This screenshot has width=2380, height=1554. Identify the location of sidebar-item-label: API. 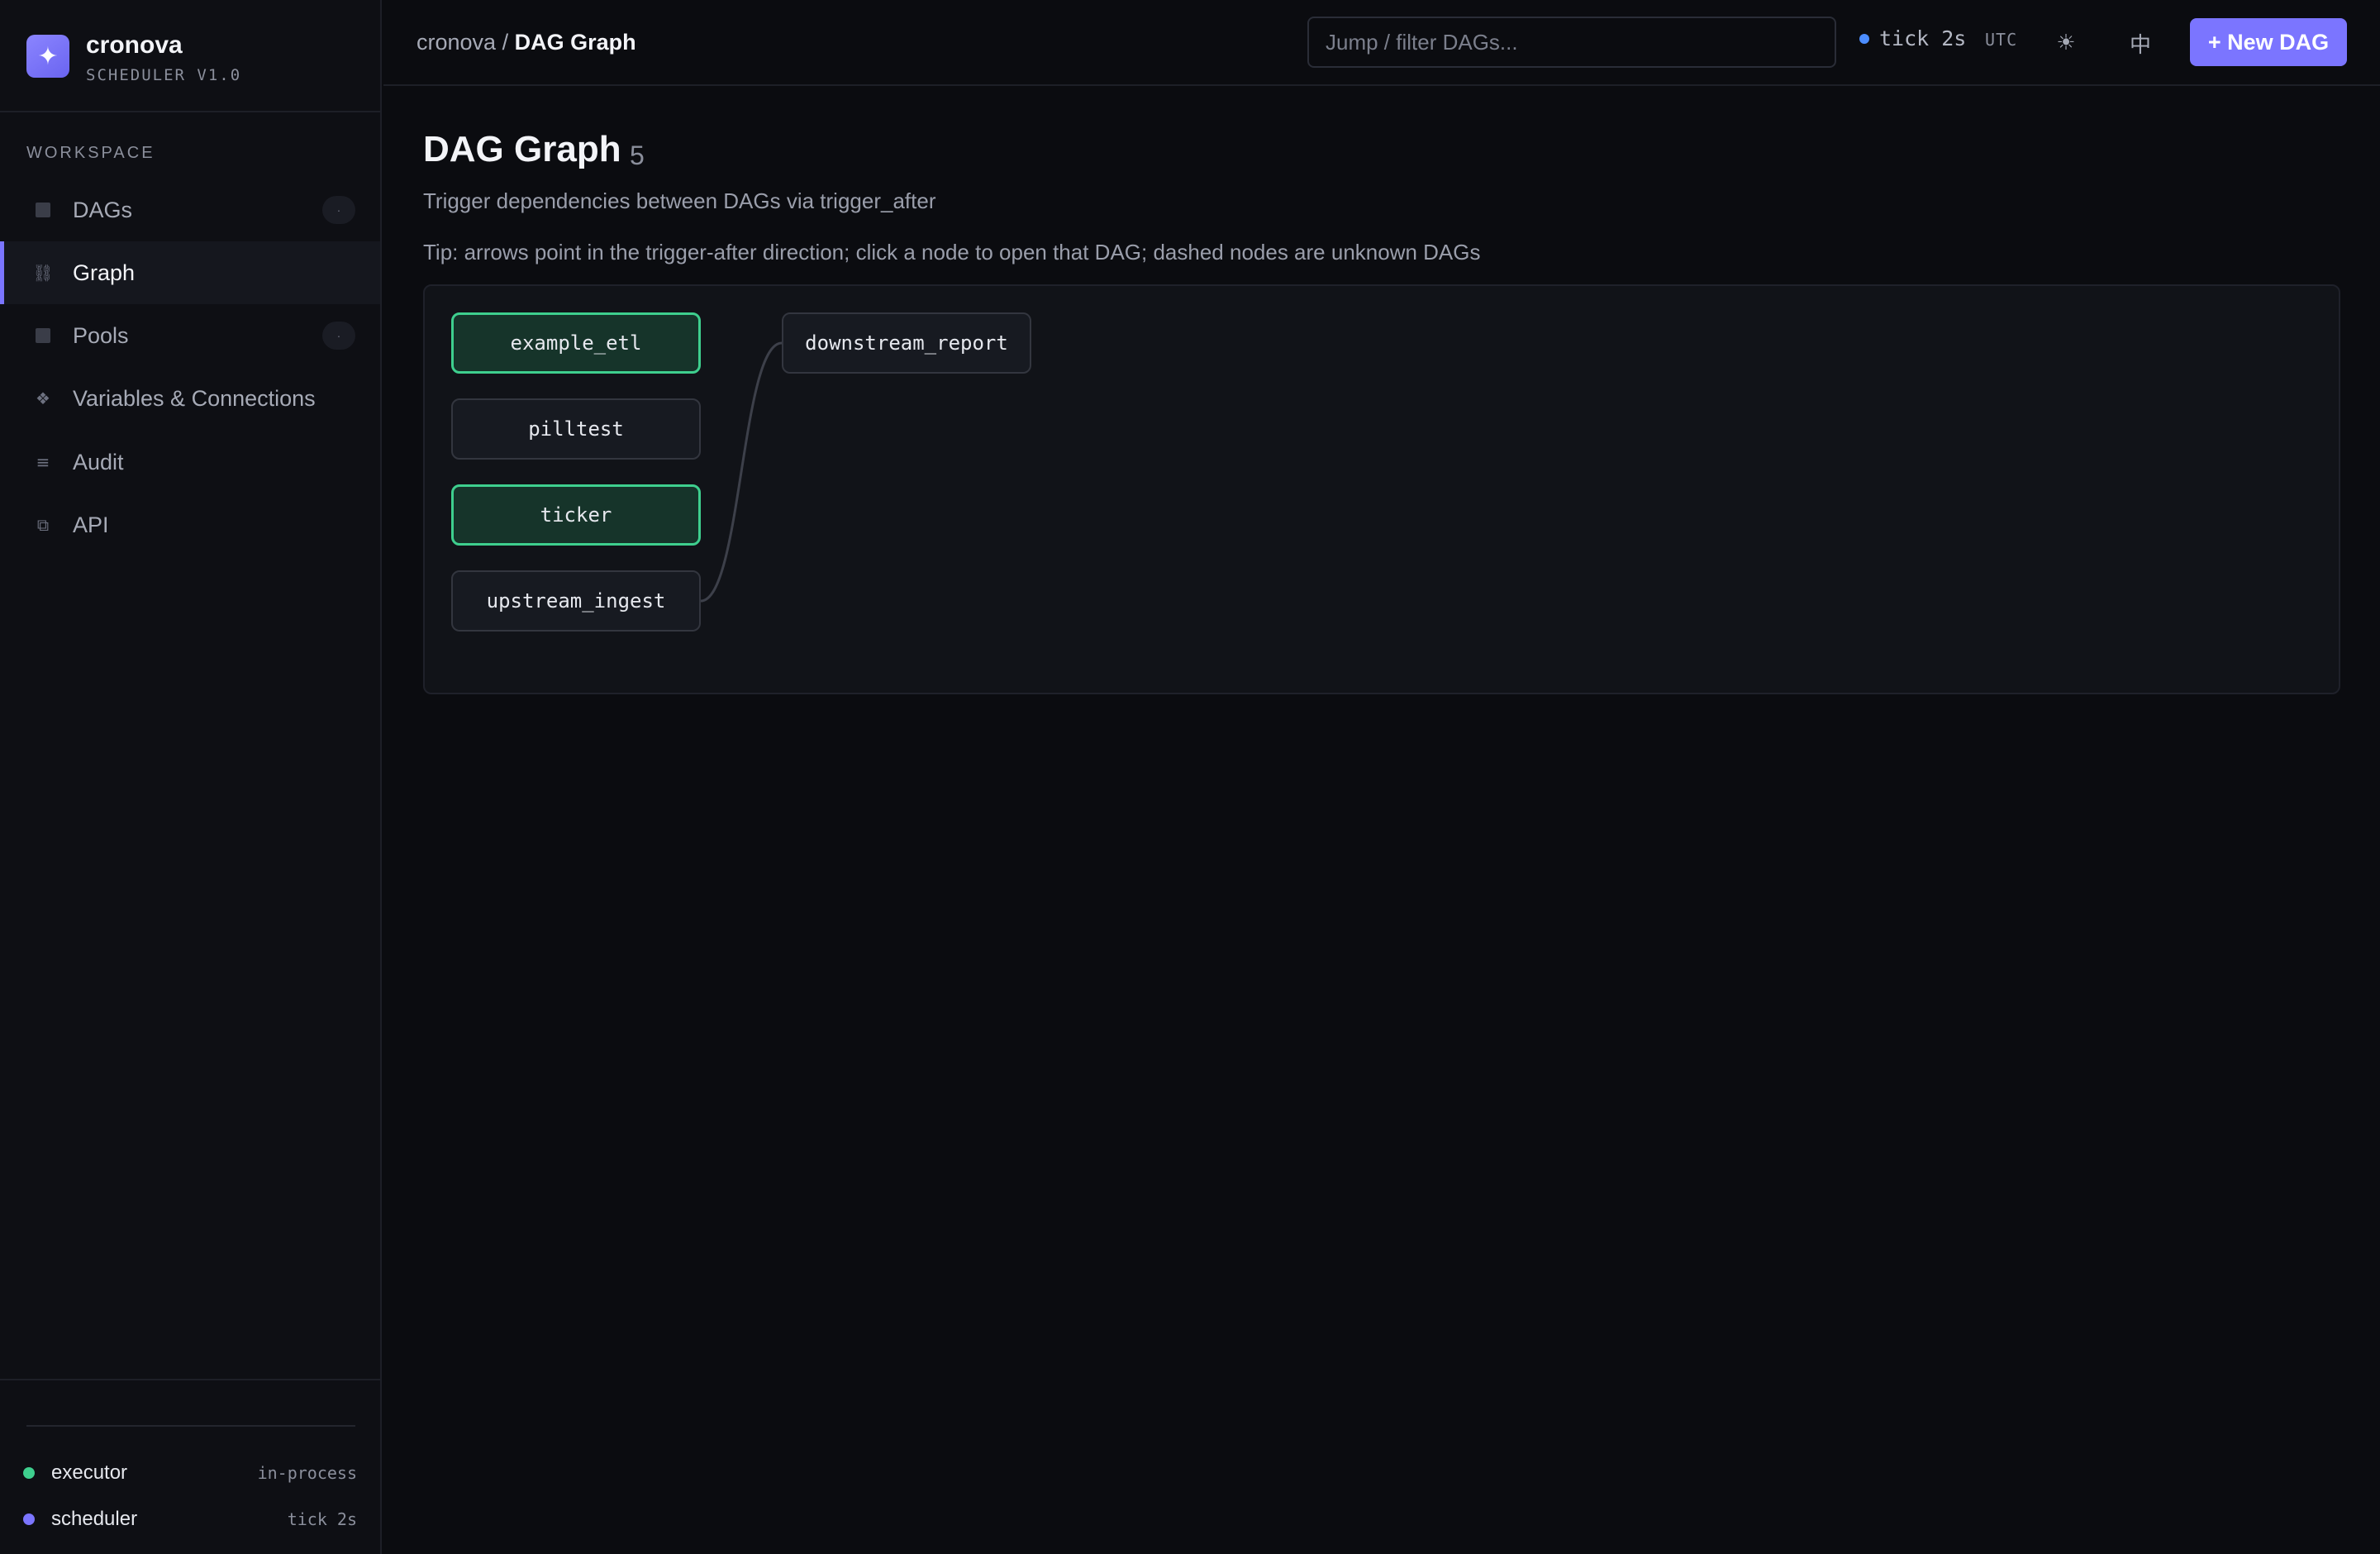
(91, 524).